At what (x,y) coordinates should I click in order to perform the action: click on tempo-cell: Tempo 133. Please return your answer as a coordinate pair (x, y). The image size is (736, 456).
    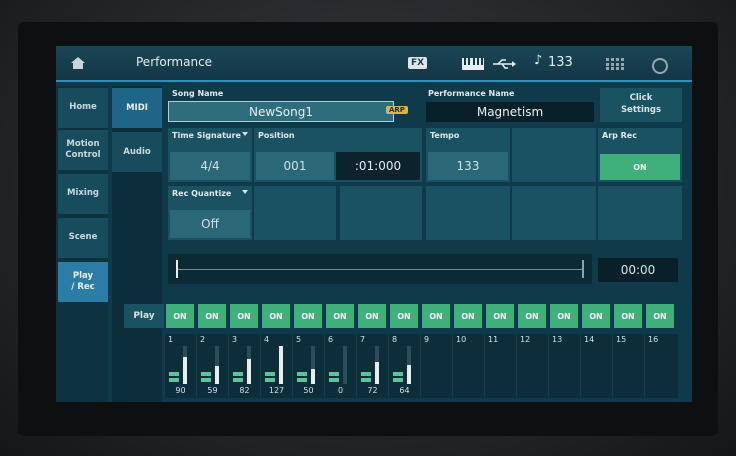
    Looking at the image, I should click on (468, 155).